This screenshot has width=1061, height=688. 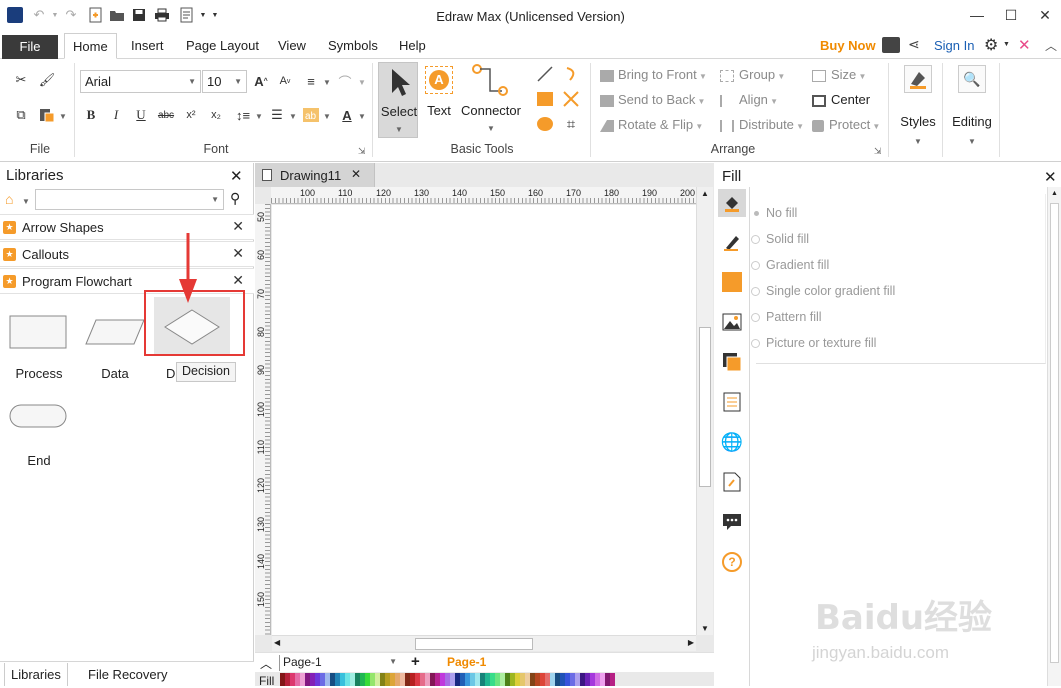 What do you see at coordinates (127, 254) in the screenshot?
I see `library-section-callouts: ★ Callouts ✕` at bounding box center [127, 254].